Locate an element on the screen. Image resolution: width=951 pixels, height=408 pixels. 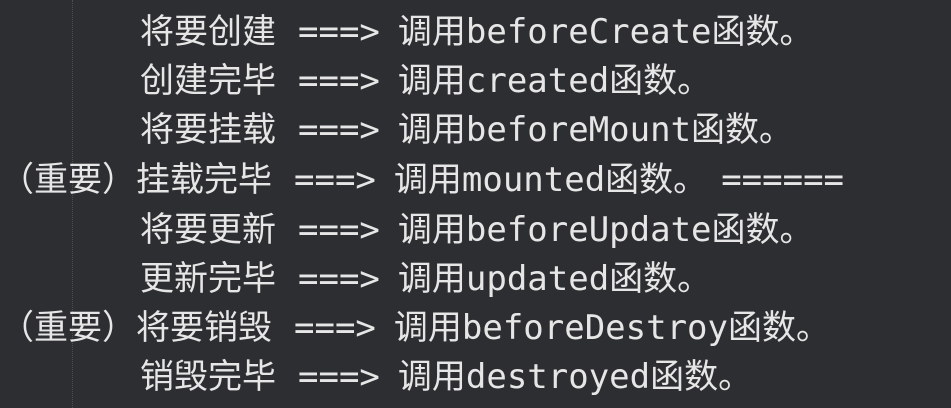
code-line-before-create: 将要创建 ===> 调用beforeCreate函数。 is located at coordinates (477, 32).